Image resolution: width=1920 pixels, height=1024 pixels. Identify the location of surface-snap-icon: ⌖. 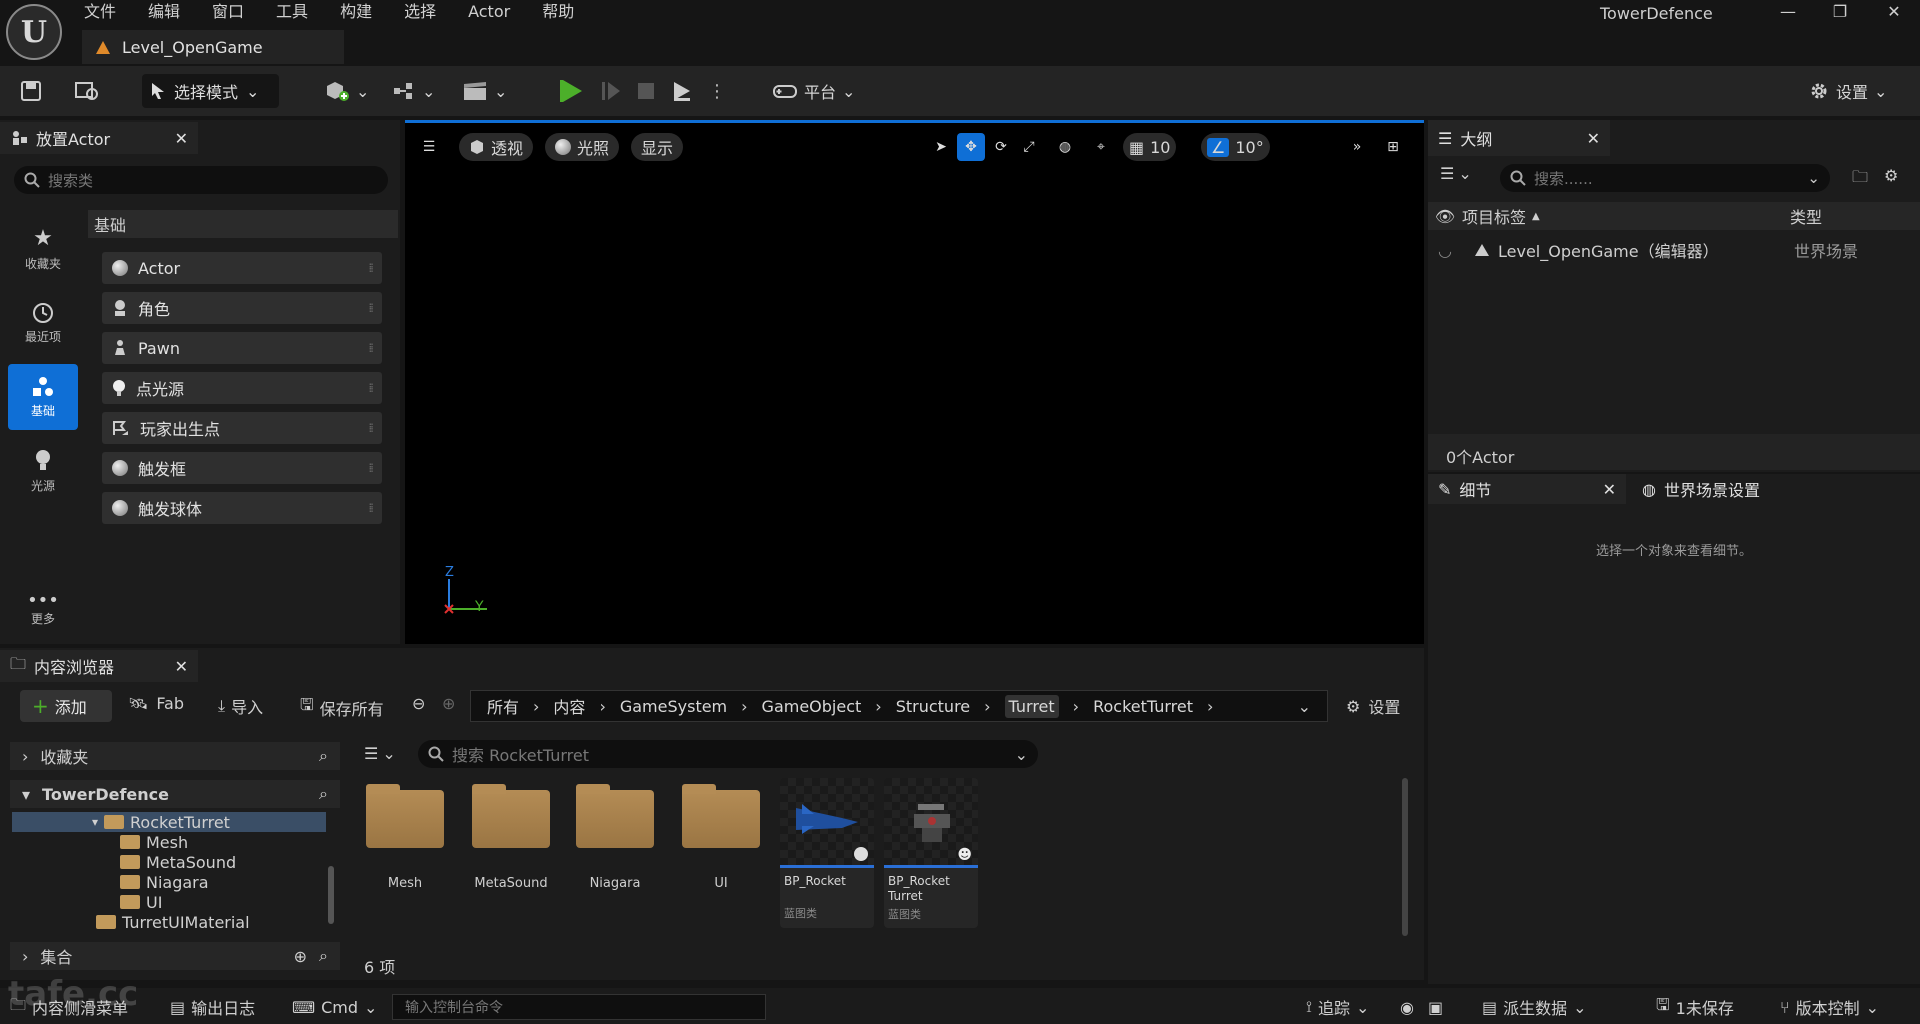
(1101, 147).